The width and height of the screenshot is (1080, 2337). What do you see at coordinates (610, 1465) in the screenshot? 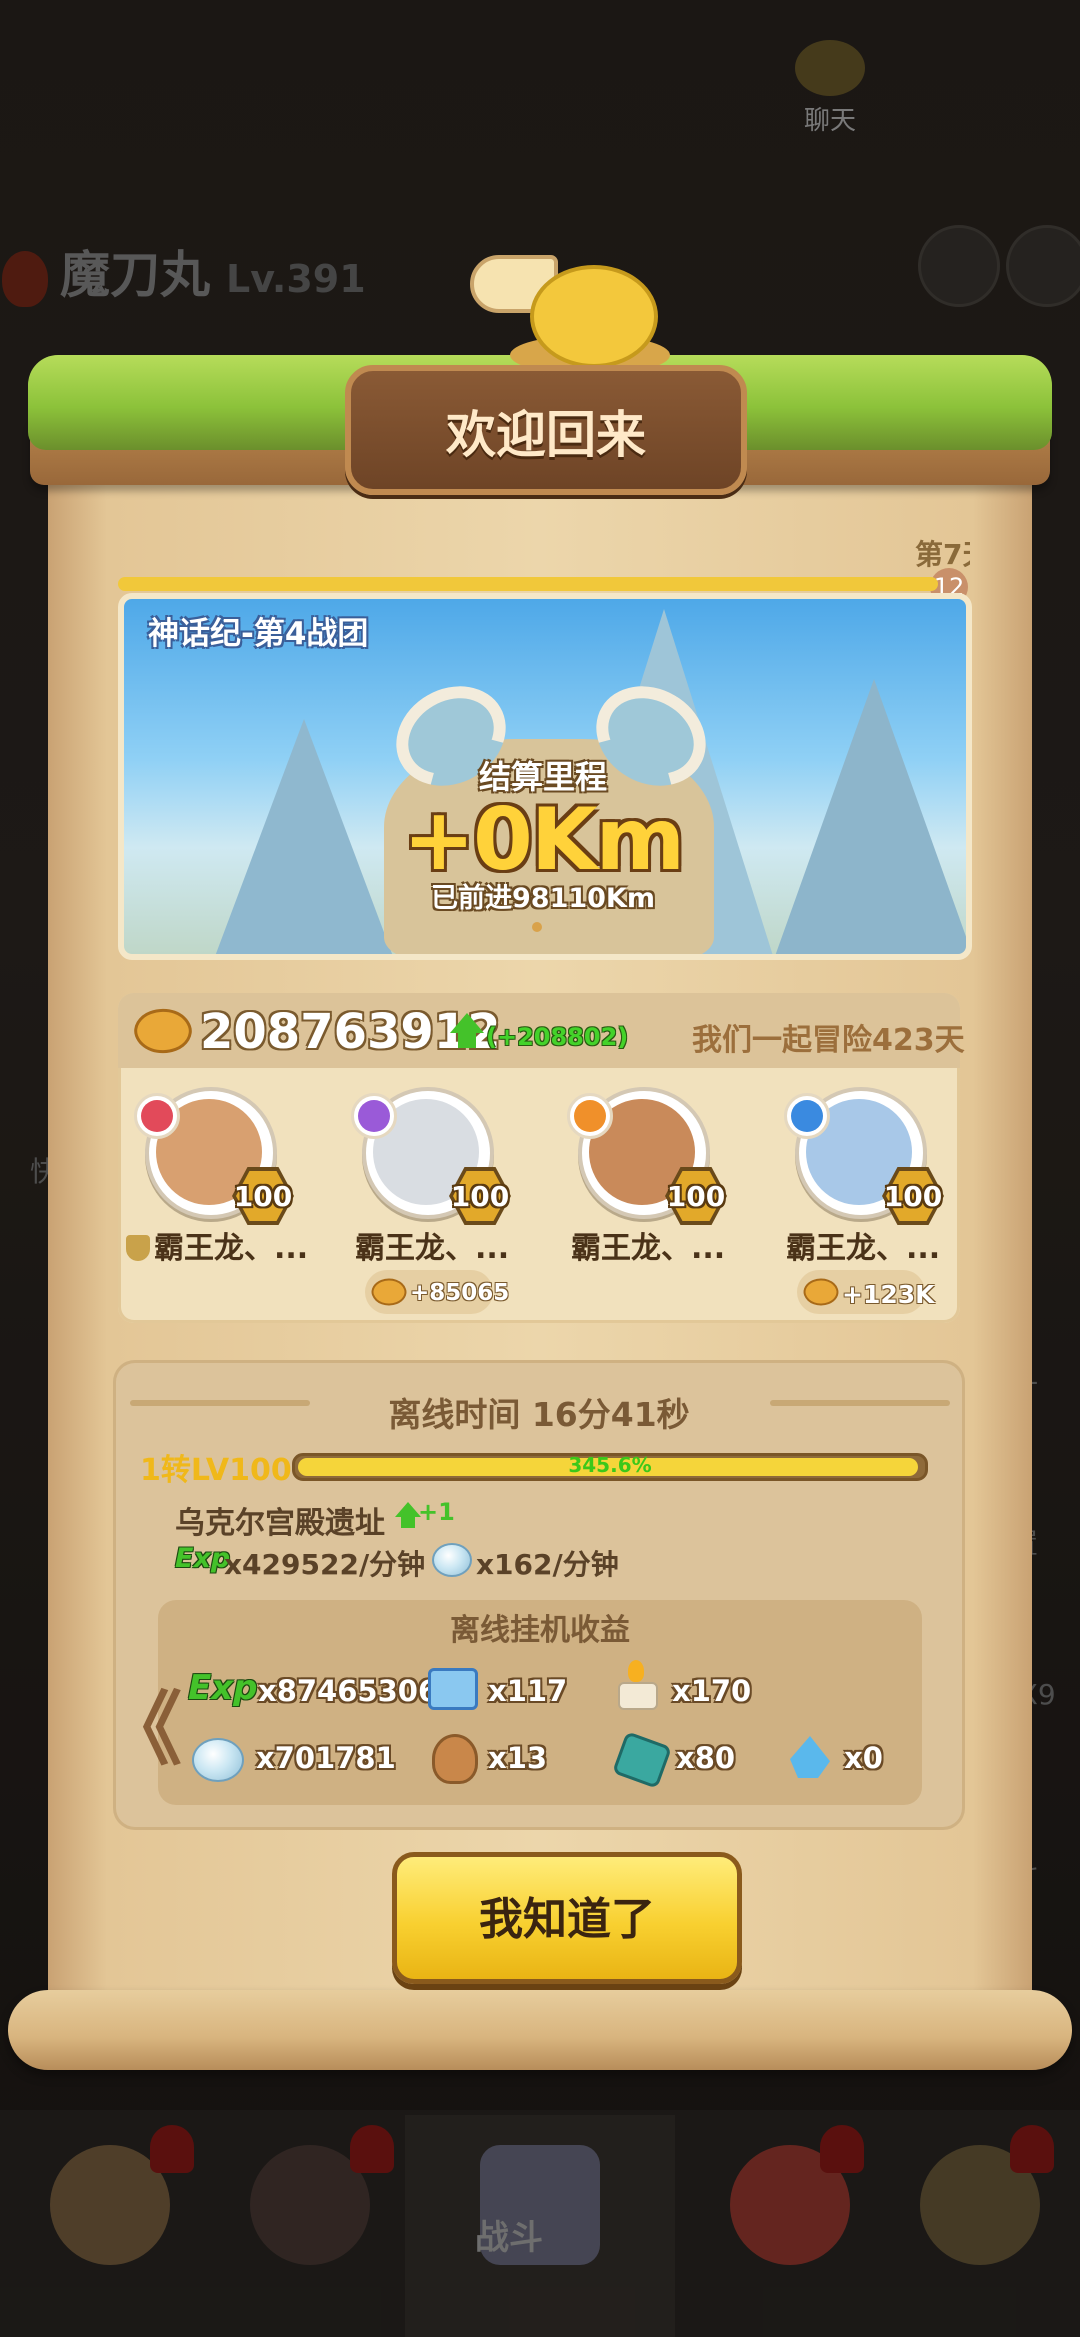
I see `xp-percent: 345.6%` at bounding box center [610, 1465].